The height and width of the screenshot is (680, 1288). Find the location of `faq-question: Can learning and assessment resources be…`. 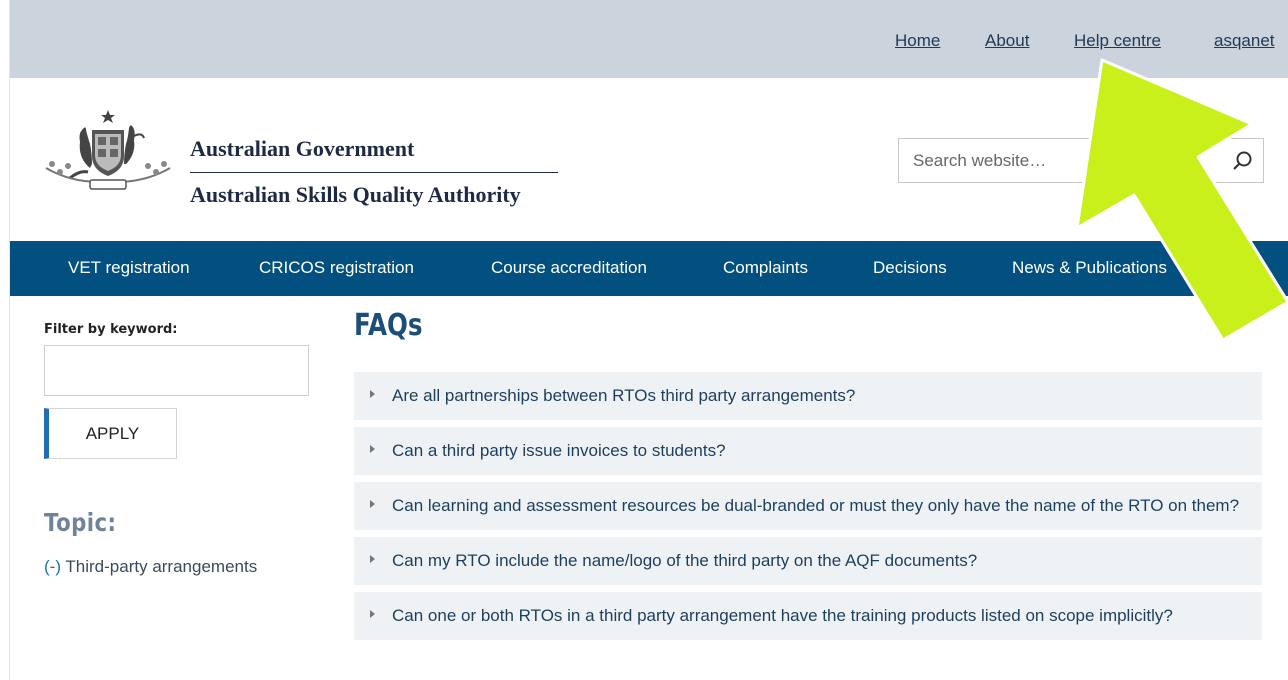

faq-question: Can learning and assessment resources be… is located at coordinates (816, 505).